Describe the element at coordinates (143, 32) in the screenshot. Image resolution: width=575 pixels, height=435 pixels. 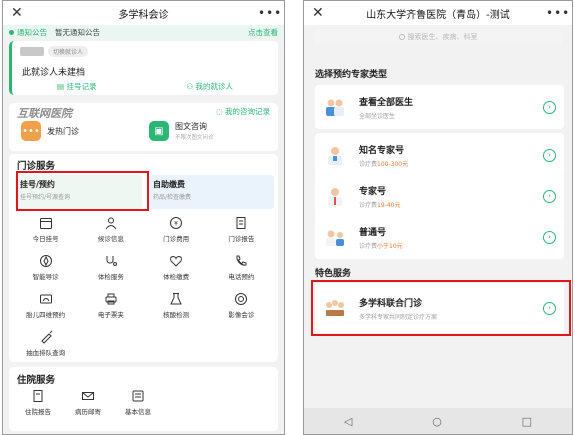
I see `notice-bar: 通知公告 暂无通知公告 点击查看` at that location.